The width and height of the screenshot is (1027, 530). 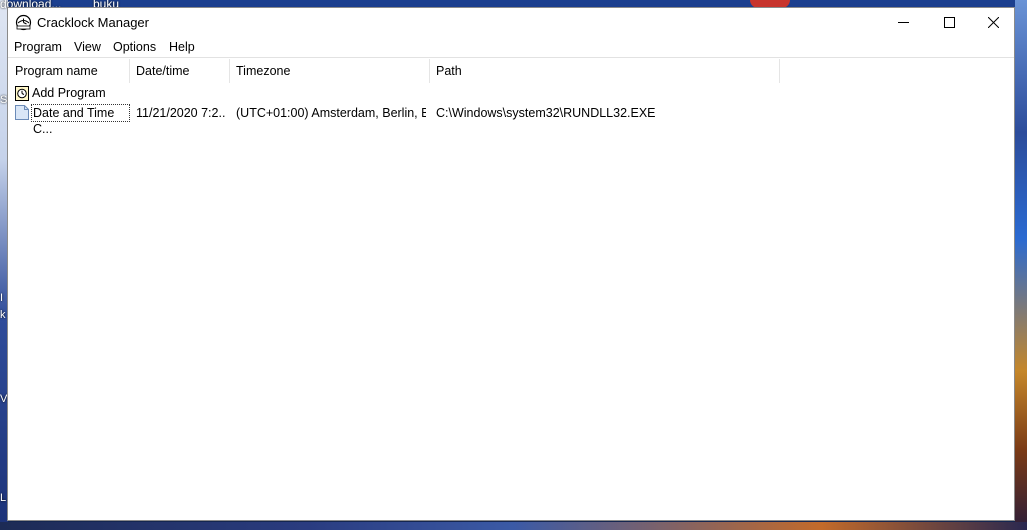 What do you see at coordinates (23, 22) in the screenshot?
I see `app-clock-icon` at bounding box center [23, 22].